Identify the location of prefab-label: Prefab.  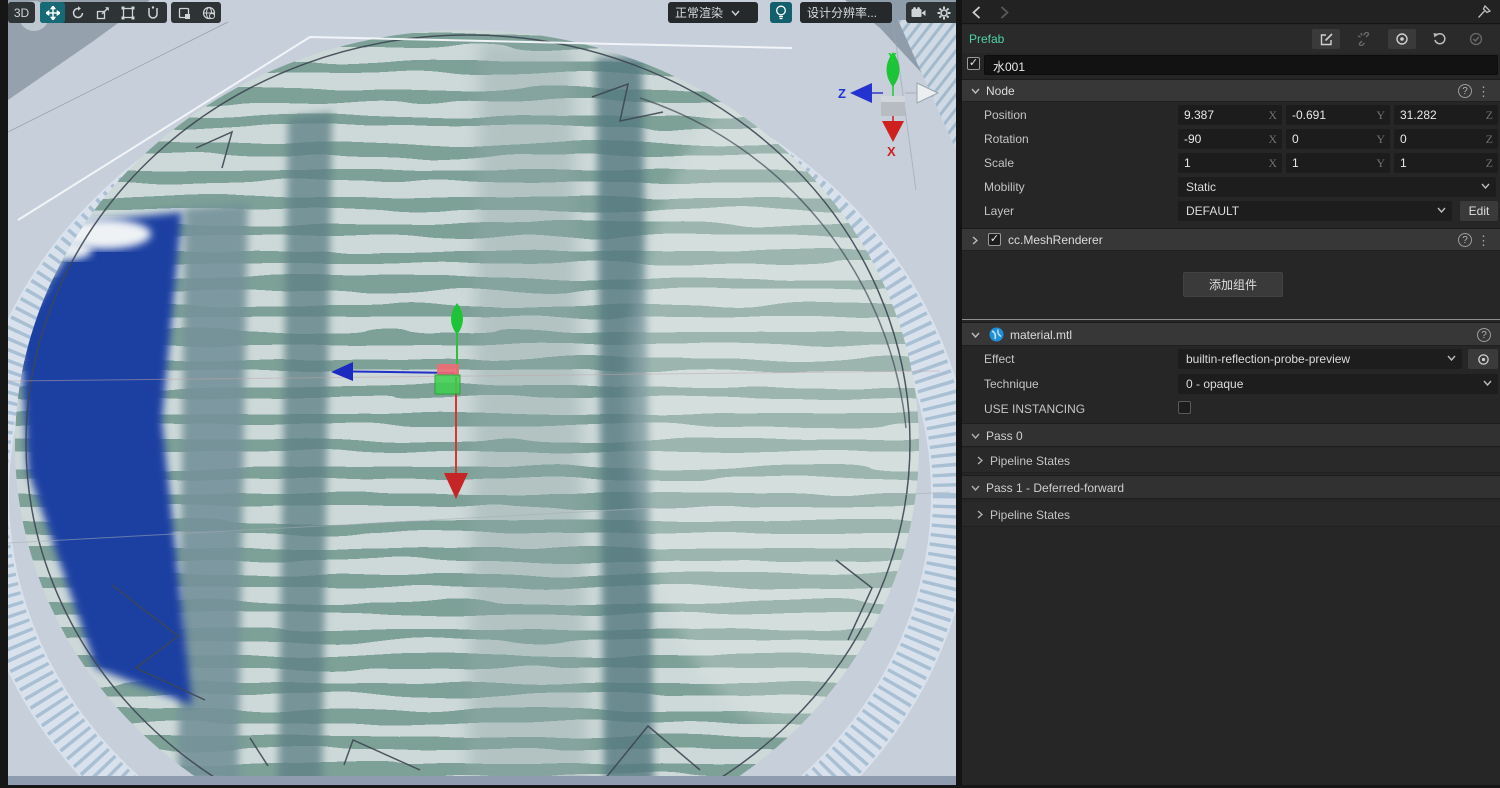
(987, 39).